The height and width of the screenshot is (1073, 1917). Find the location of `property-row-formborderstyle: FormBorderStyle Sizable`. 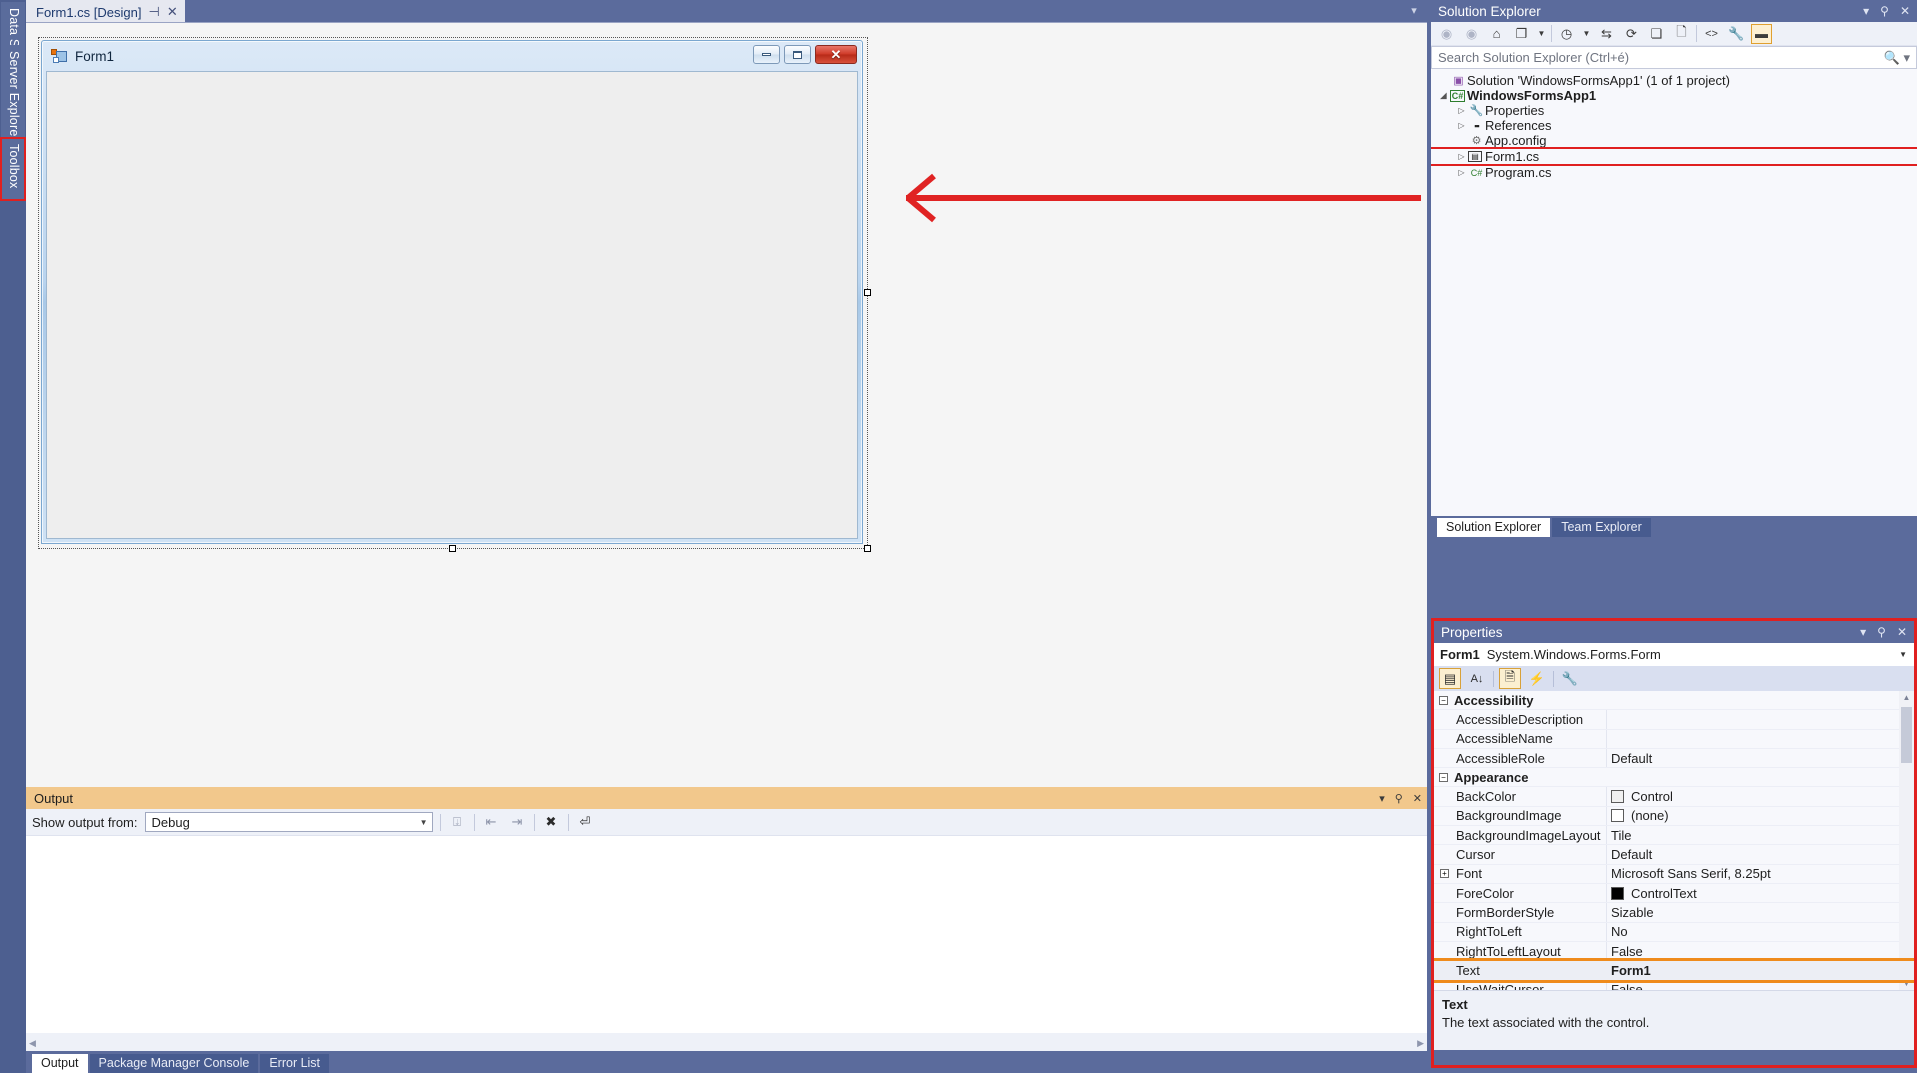

property-row-formborderstyle: FormBorderStyle Sizable is located at coordinates (1674, 913).